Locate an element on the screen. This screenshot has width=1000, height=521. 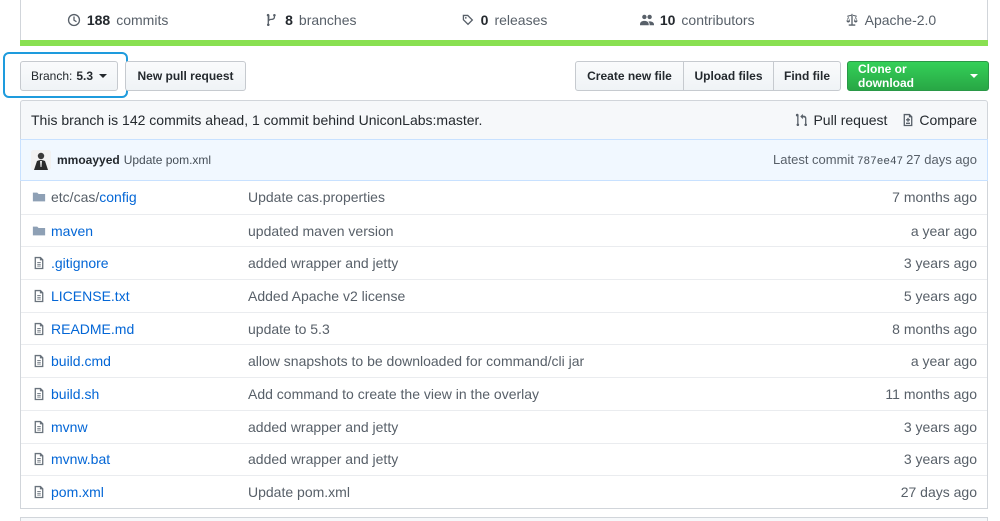
caret-down-icon is located at coordinates (974, 76).